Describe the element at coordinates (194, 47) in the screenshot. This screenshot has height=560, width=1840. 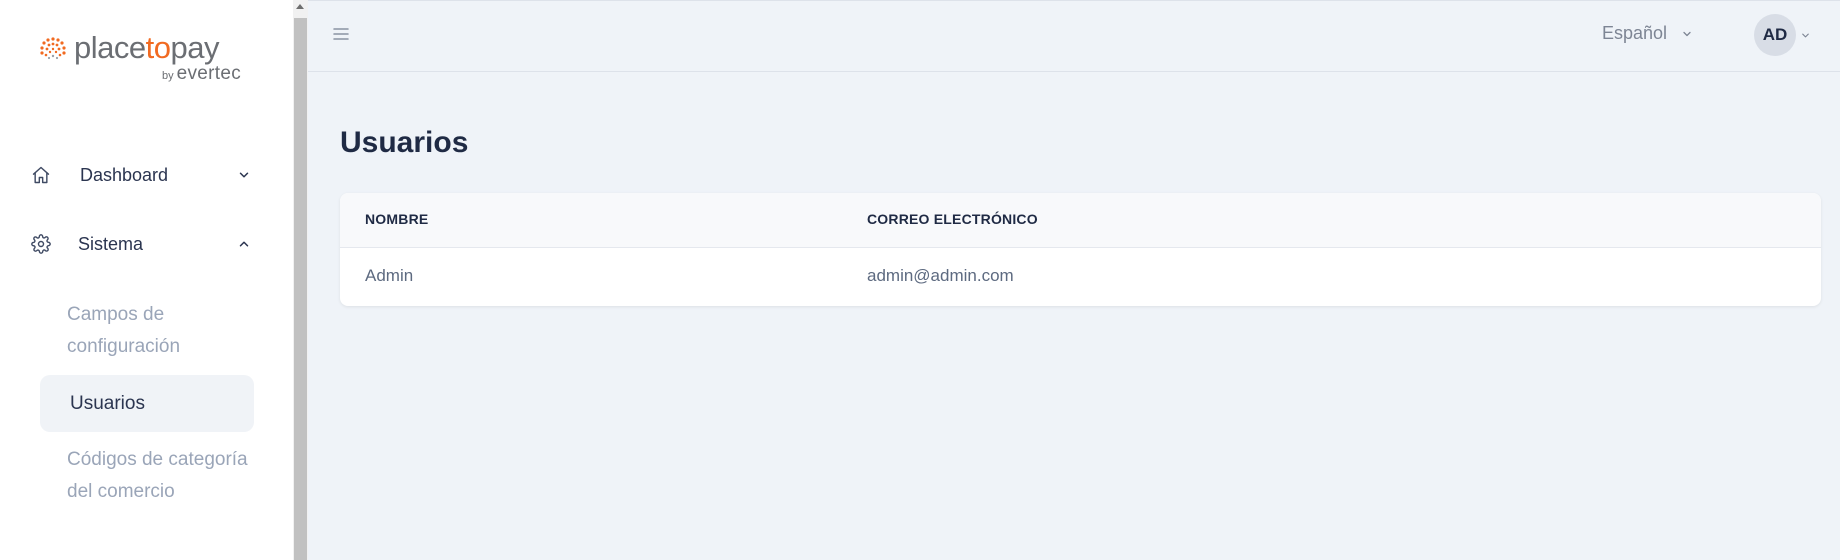
I see `logo-text-pay: pay` at that location.